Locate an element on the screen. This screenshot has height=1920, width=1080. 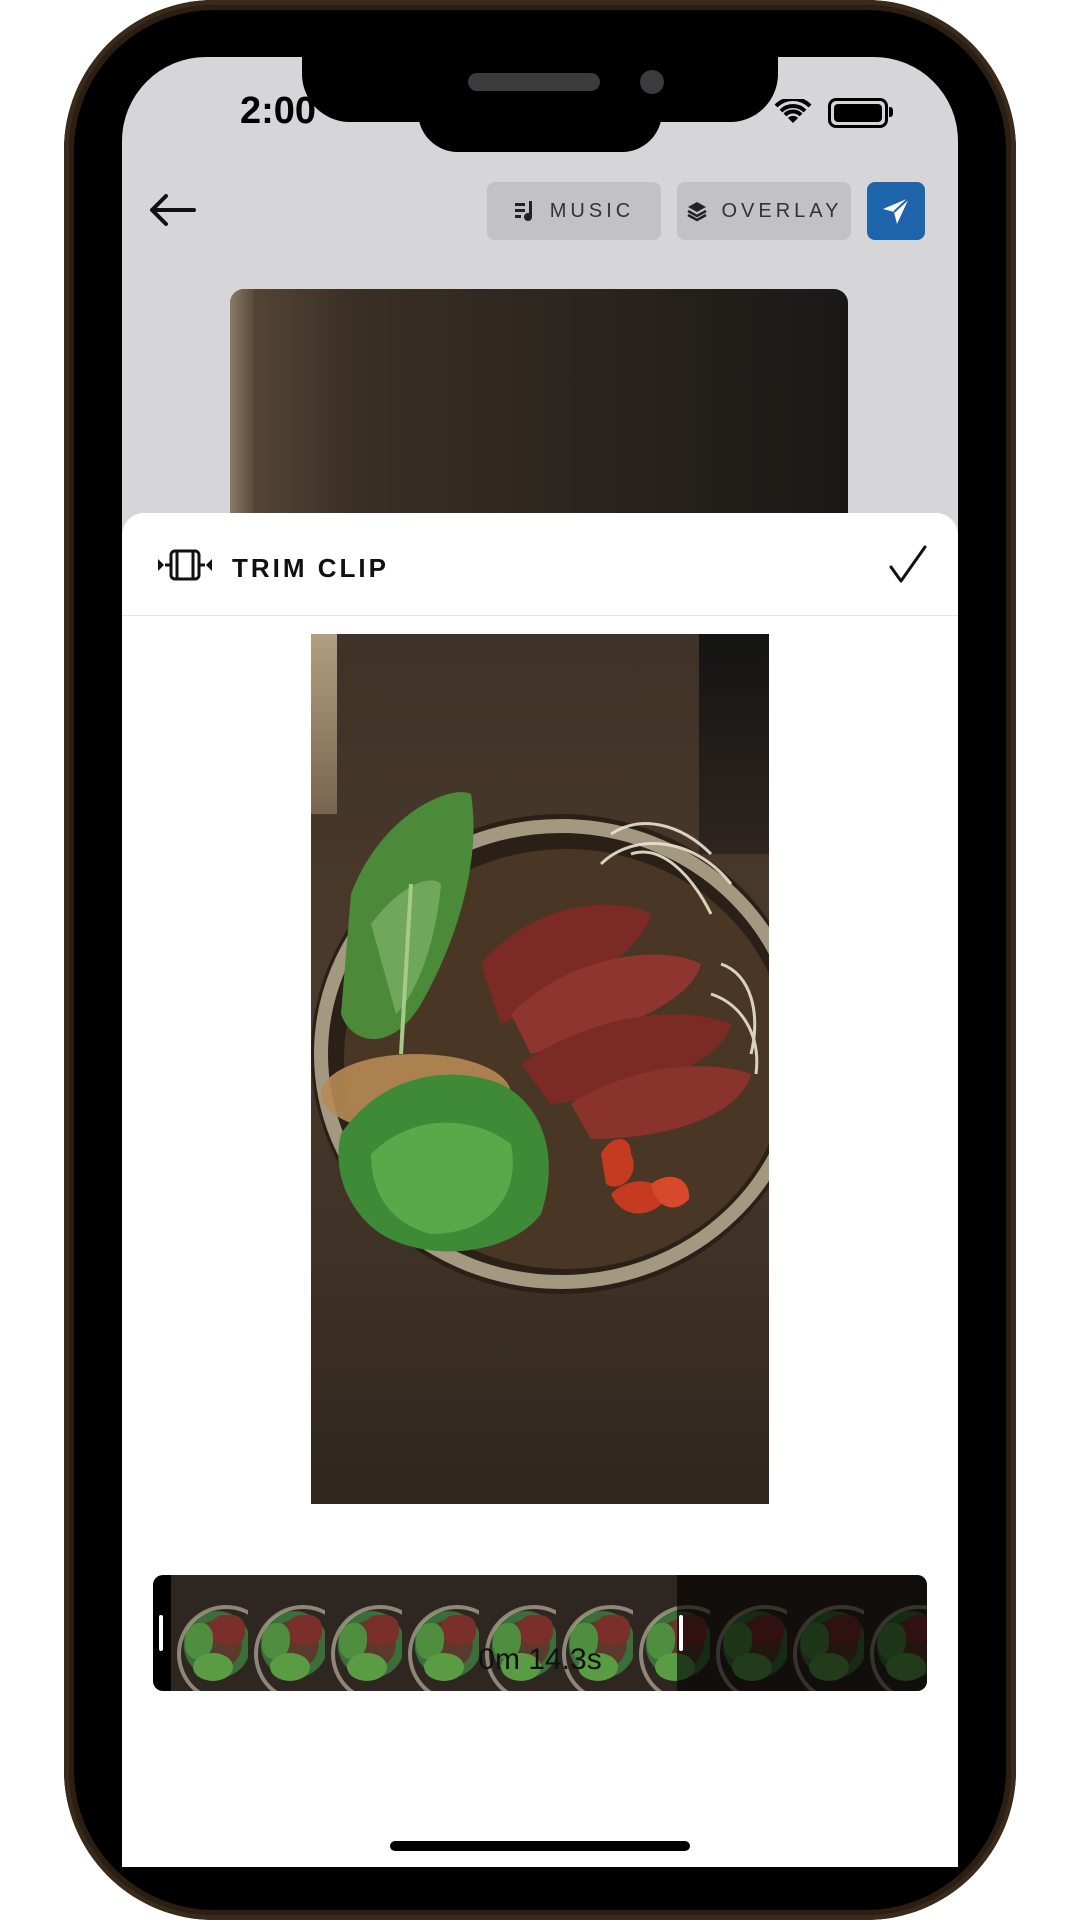
send-button is located at coordinates (896, 211).